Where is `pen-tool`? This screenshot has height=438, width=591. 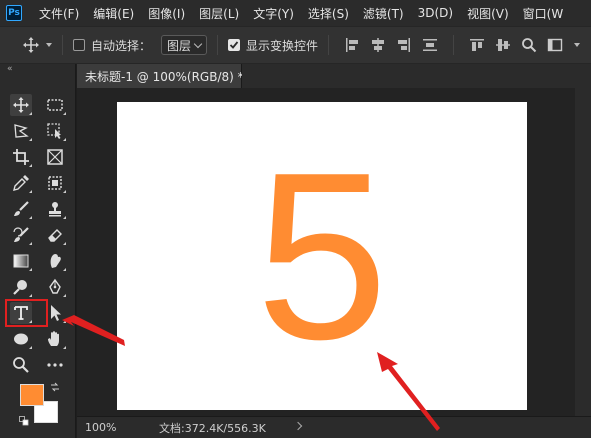
pen-tool is located at coordinates (55, 287).